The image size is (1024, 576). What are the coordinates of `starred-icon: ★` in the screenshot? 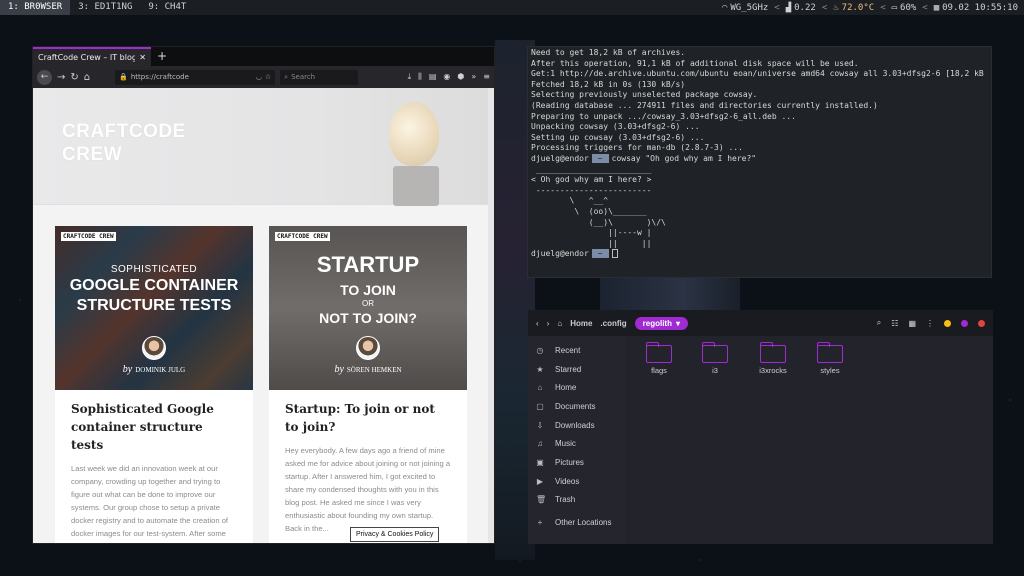 It's located at (540, 369).